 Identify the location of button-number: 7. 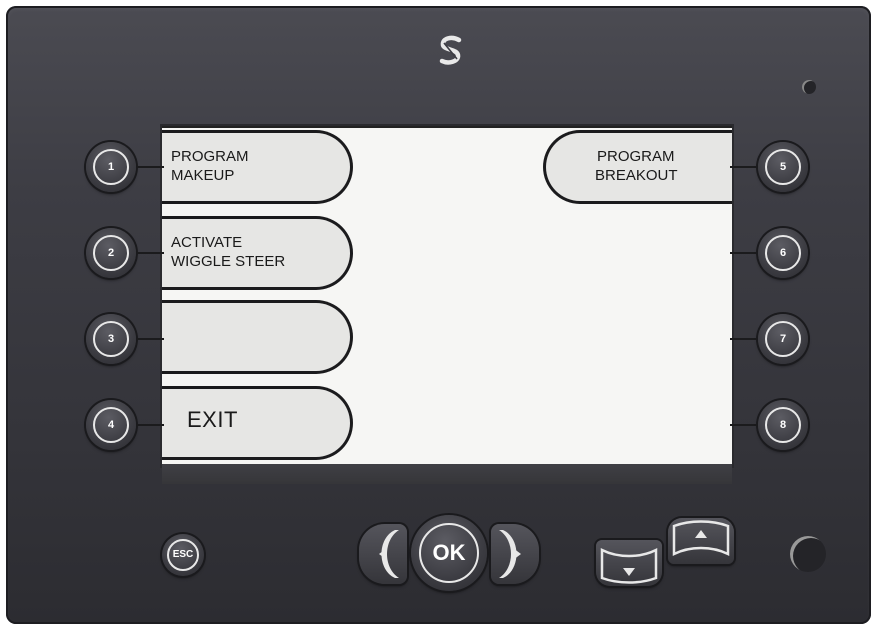
(783, 339).